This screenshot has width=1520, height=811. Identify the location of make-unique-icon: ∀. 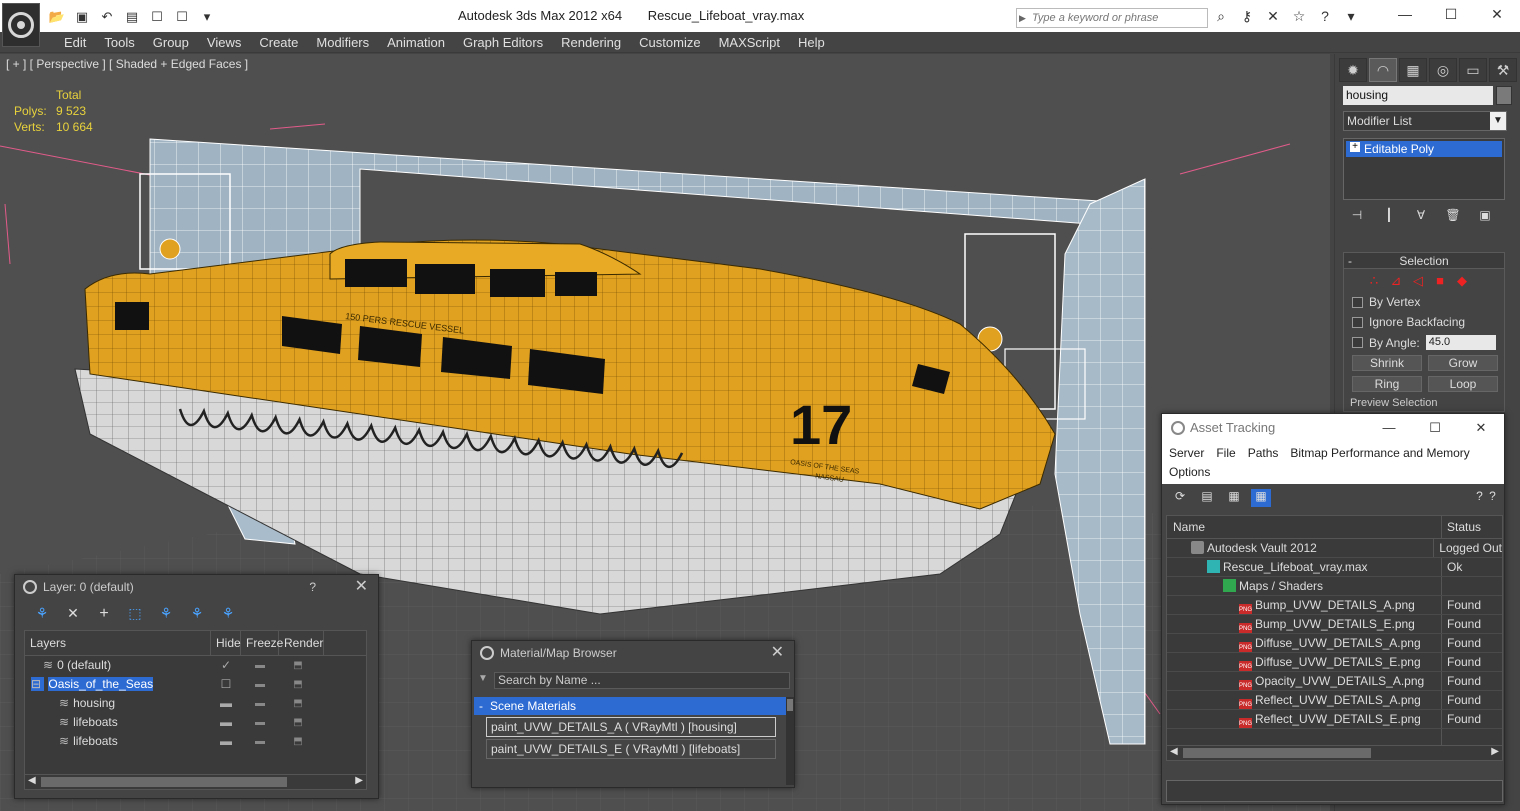
(1421, 217).